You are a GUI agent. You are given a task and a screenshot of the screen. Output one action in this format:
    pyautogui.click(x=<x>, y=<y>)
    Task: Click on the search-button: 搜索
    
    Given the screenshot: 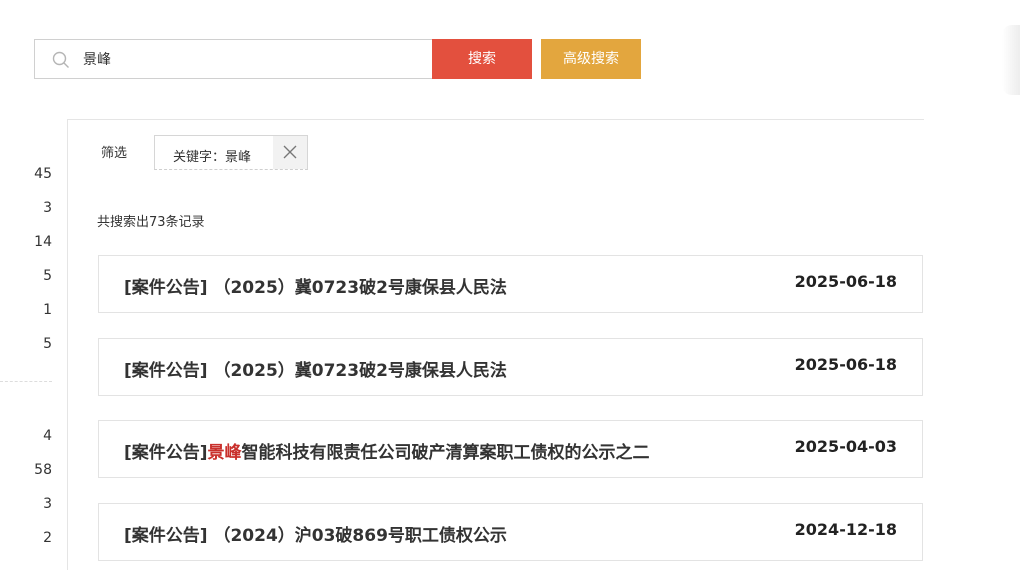 What is the action you would take?
    pyautogui.click(x=482, y=59)
    